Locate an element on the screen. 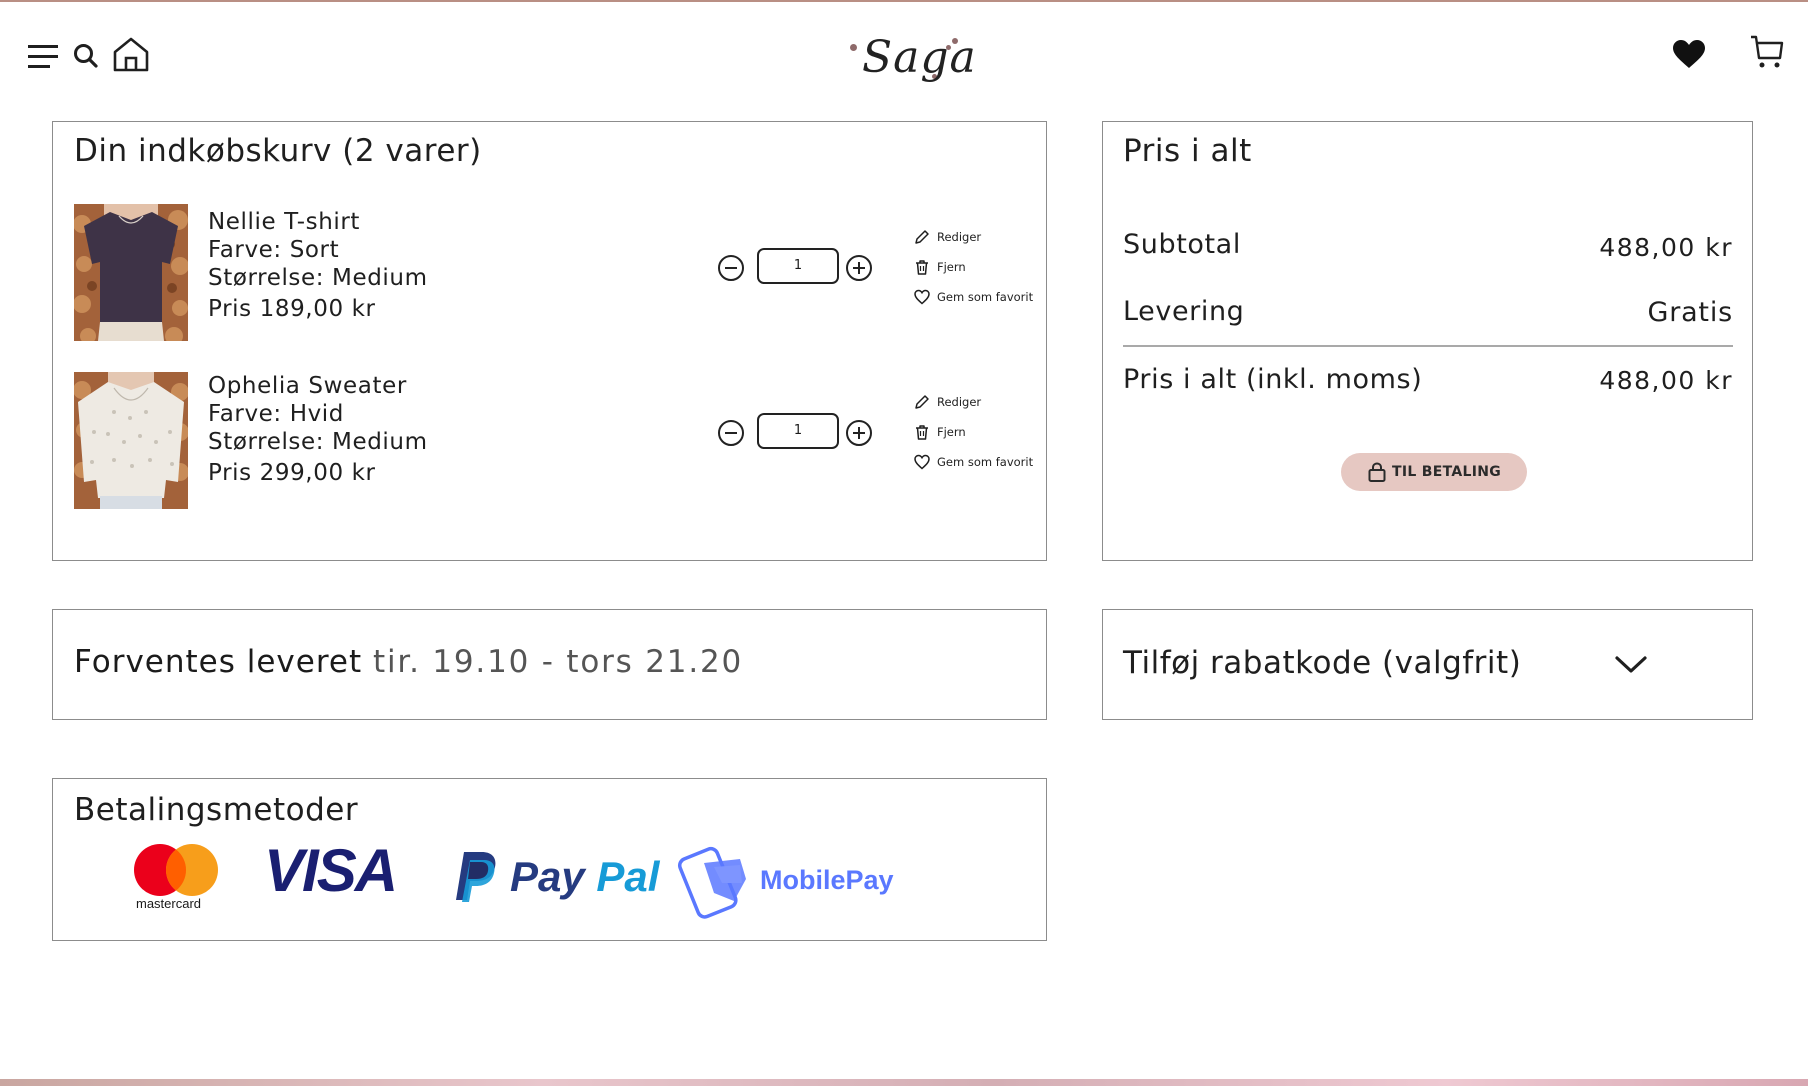 This screenshot has height=1086, width=1808. checkout-button: TIL BETALING is located at coordinates (1434, 472).